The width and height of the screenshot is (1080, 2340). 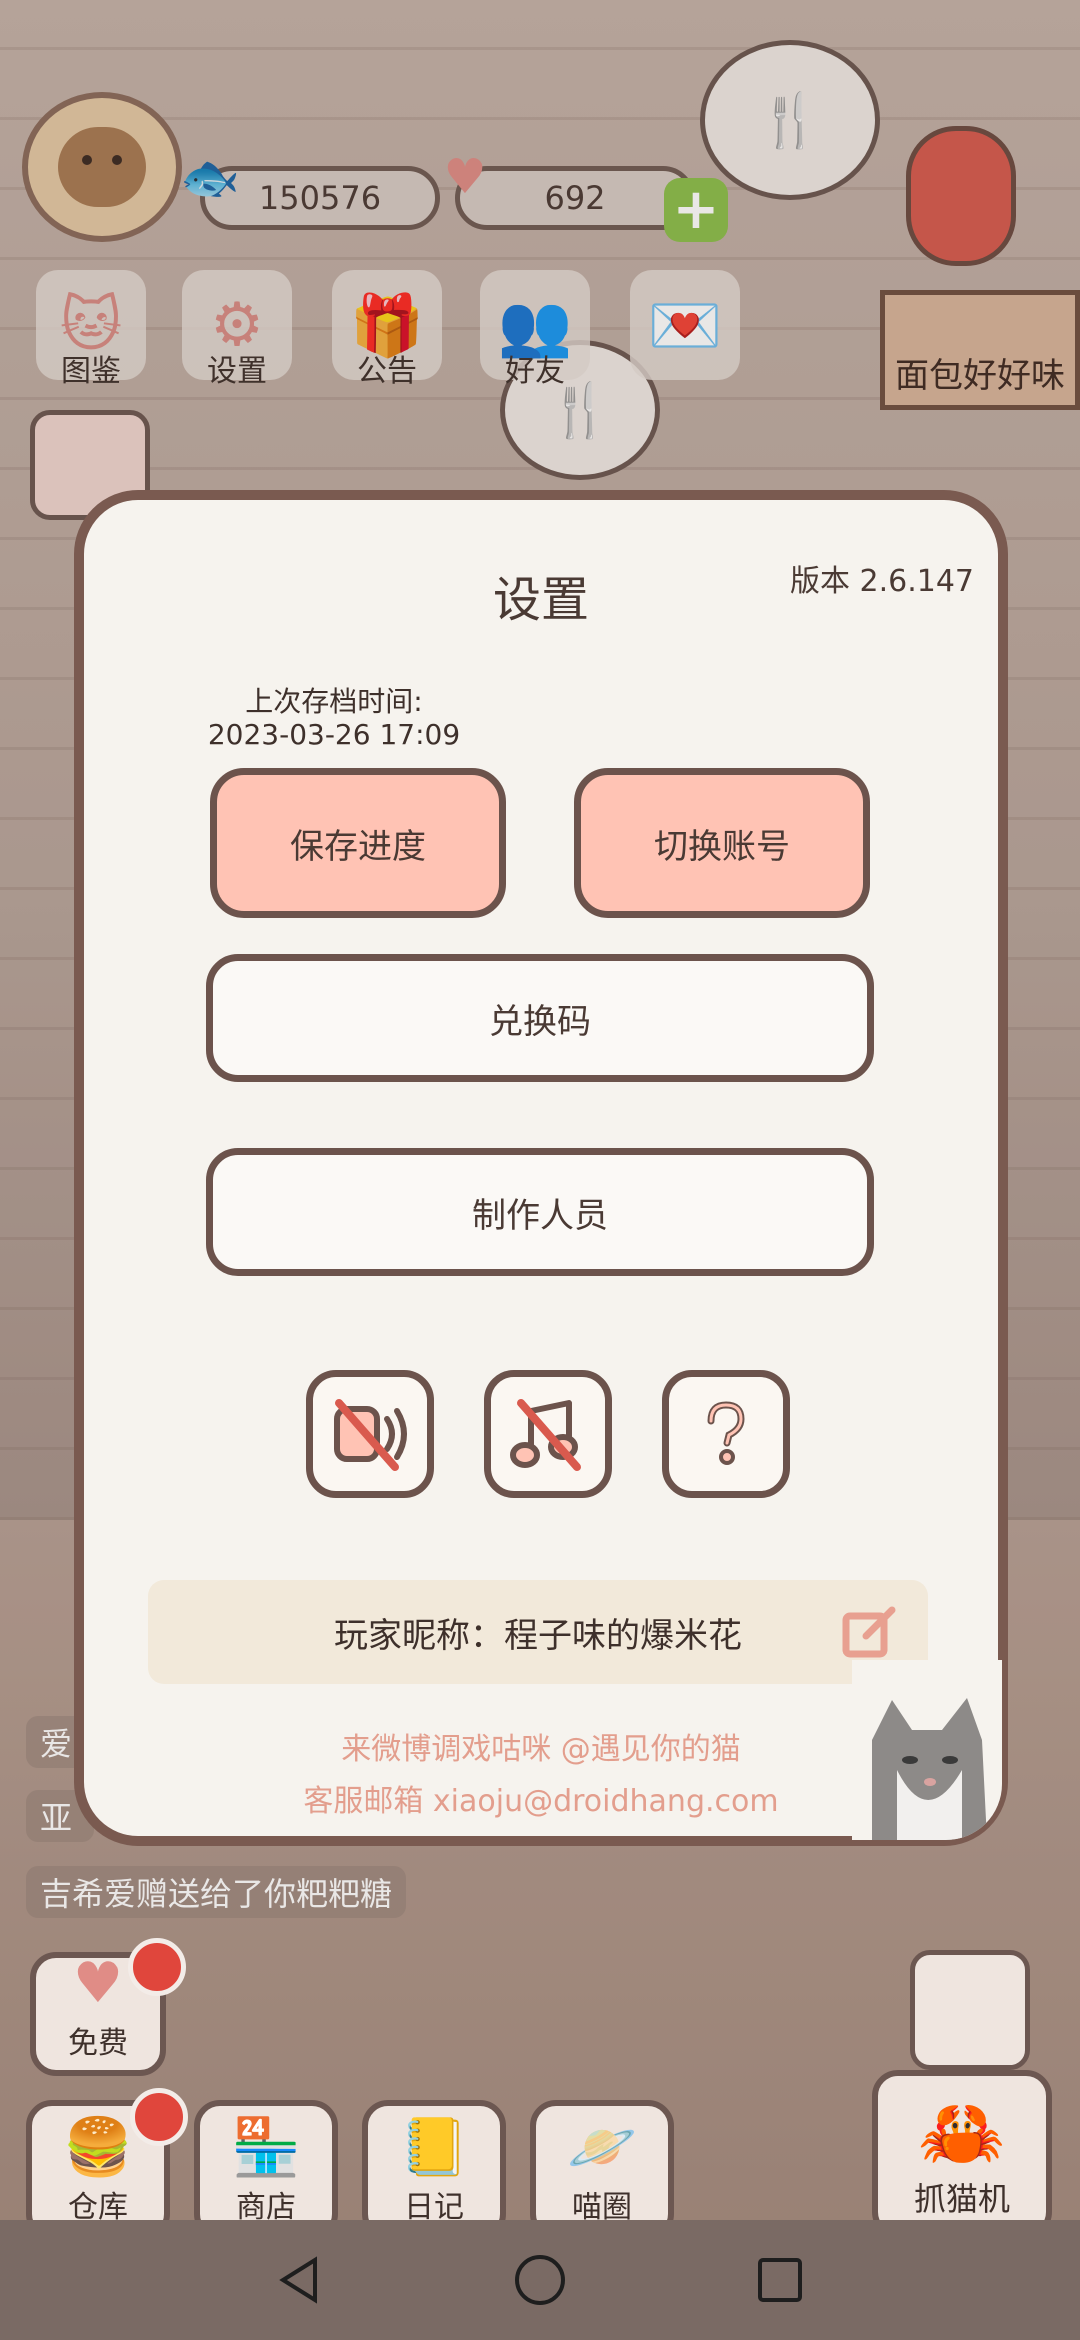 What do you see at coordinates (927, 1750) in the screenshot?
I see `cat-photo` at bounding box center [927, 1750].